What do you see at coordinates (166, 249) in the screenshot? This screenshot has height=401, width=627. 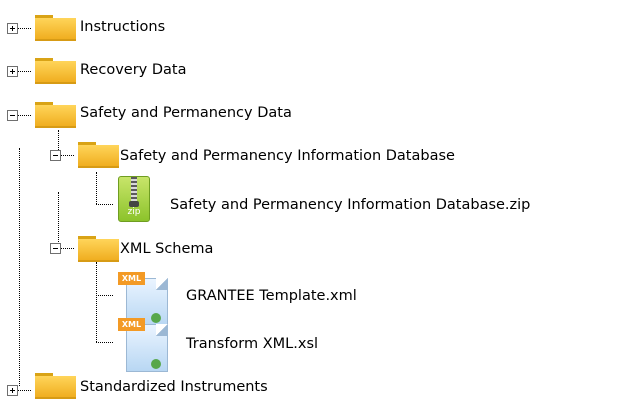 I see `tree-item-xml-schema: XML Schema` at bounding box center [166, 249].